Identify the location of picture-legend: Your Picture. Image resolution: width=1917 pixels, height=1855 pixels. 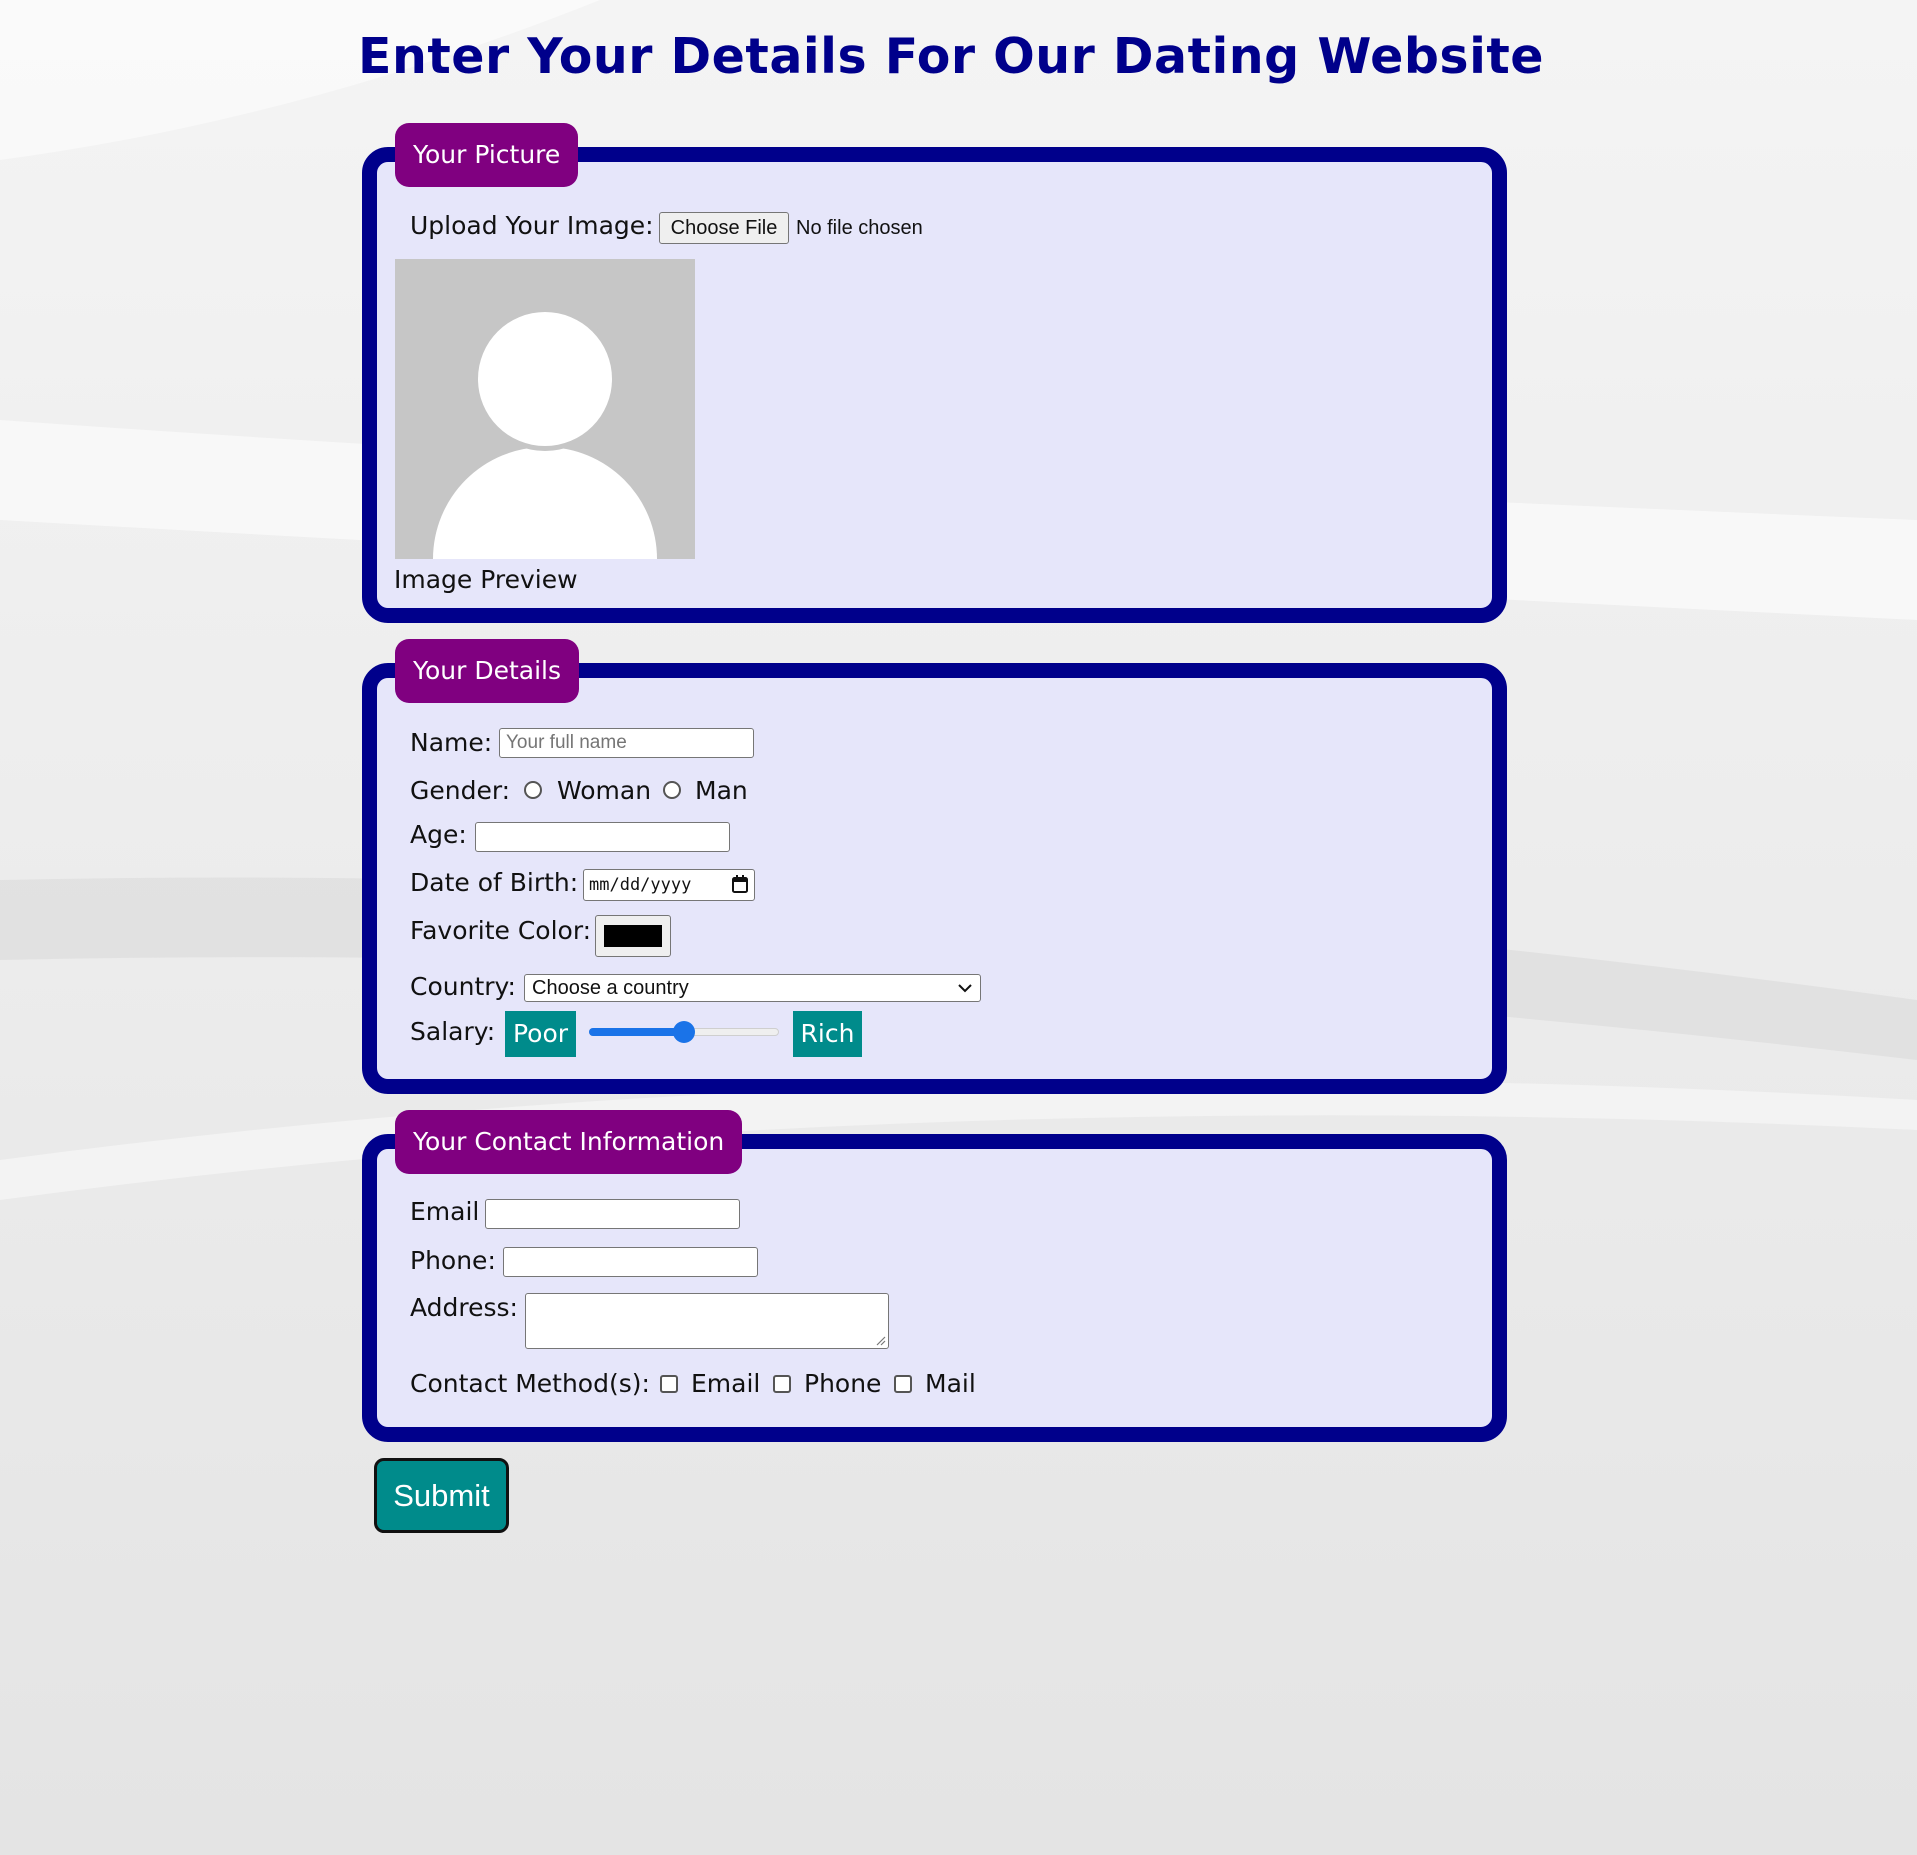
(487, 155).